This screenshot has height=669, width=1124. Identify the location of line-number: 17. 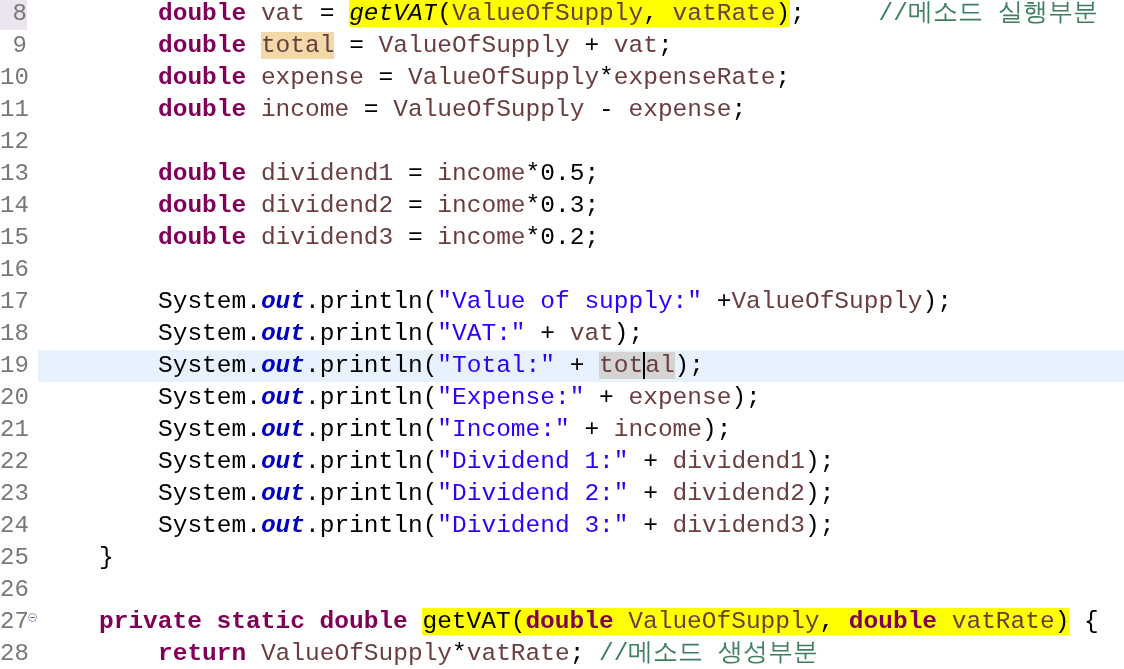
(13, 302).